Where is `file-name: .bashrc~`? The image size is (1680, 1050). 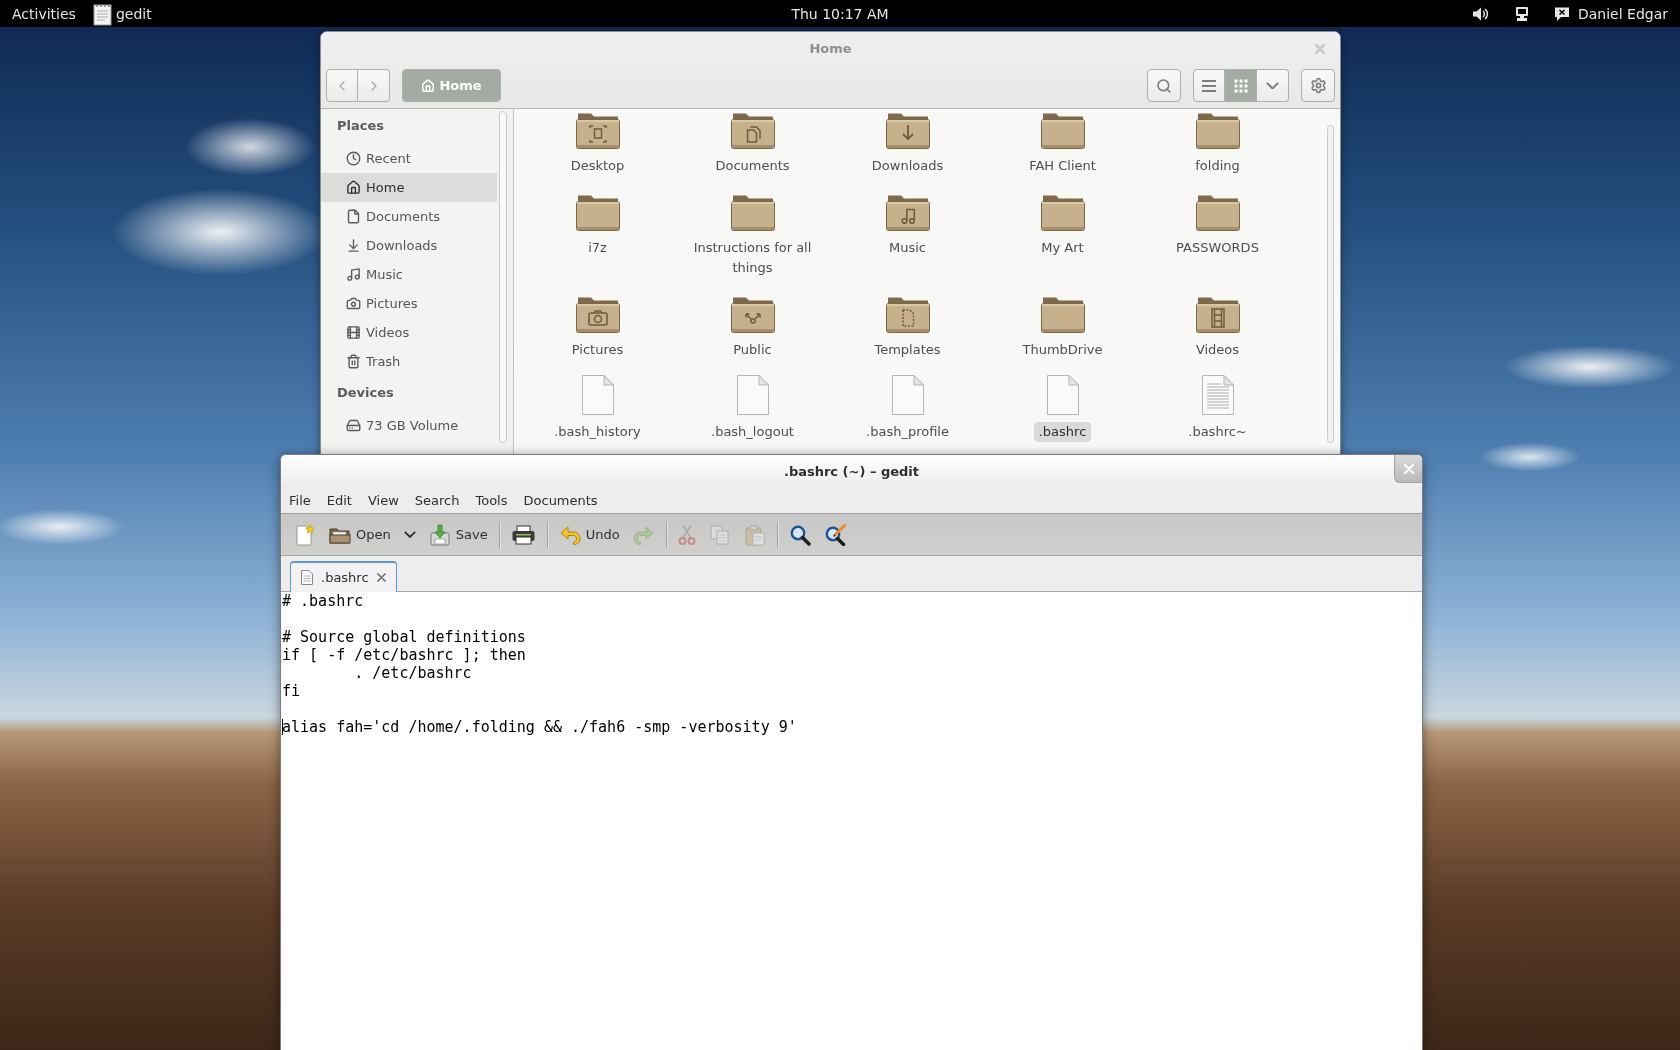 file-name: .bashrc~ is located at coordinates (1217, 432).